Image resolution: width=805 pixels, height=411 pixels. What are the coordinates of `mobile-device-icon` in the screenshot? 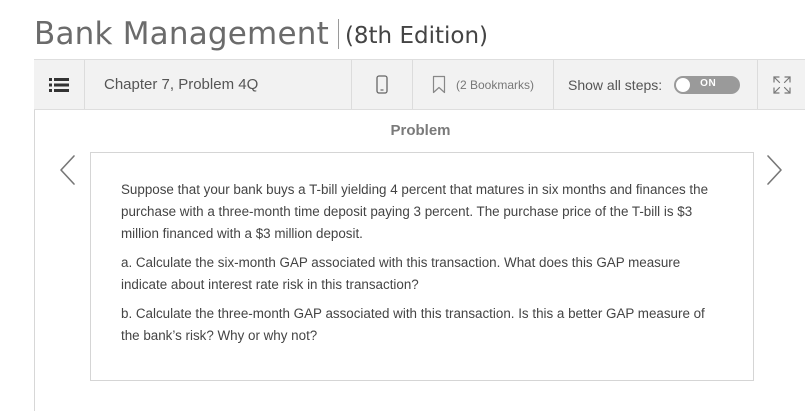 It's located at (382, 84).